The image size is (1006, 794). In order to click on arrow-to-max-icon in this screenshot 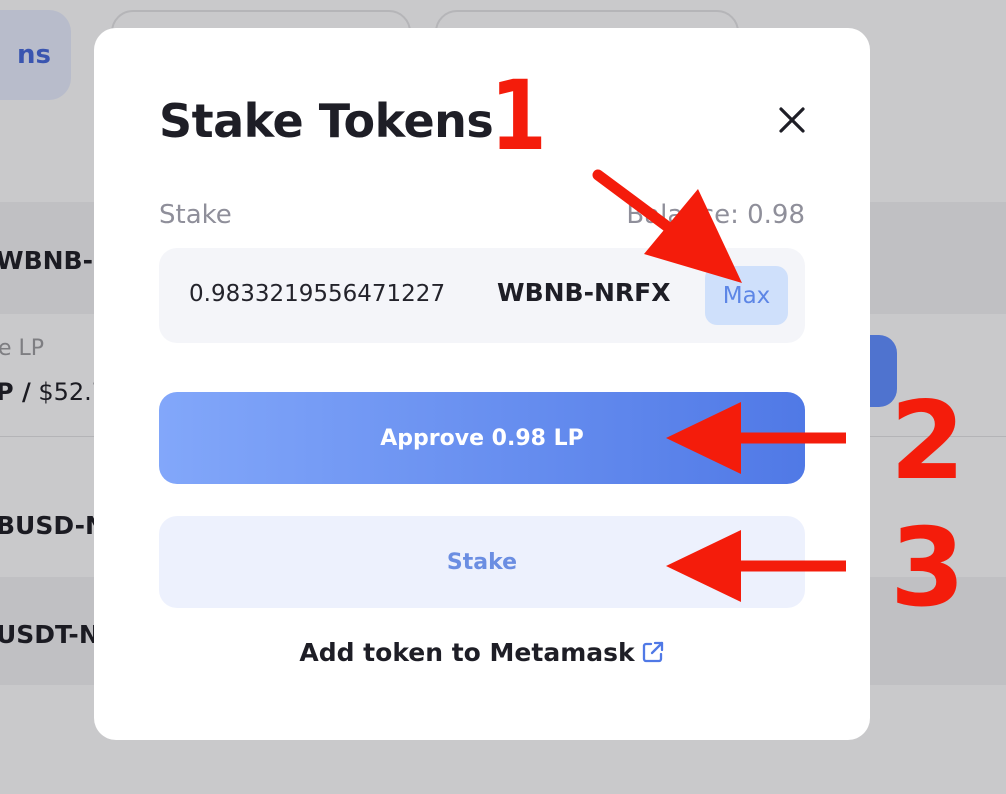, I will do `click(667, 226)`.